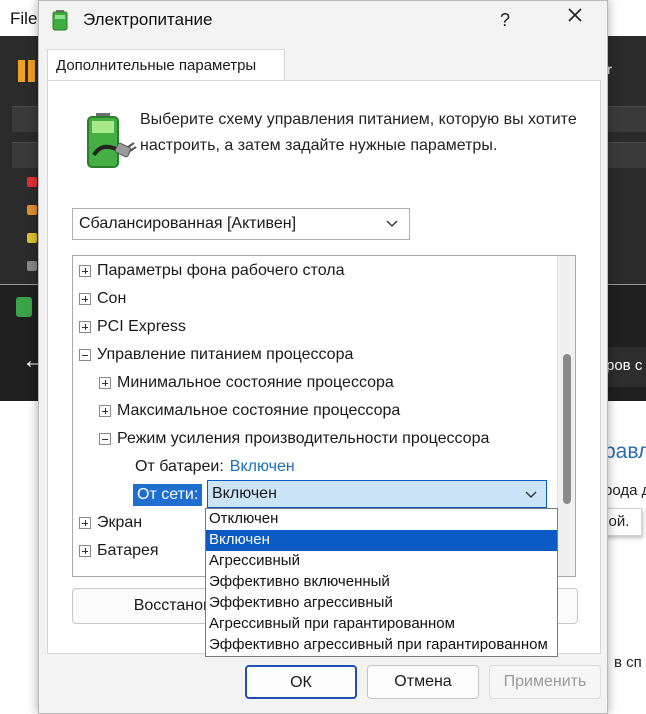 This screenshot has width=646, height=714. I want to click on tree-scrollbar, so click(566, 416).